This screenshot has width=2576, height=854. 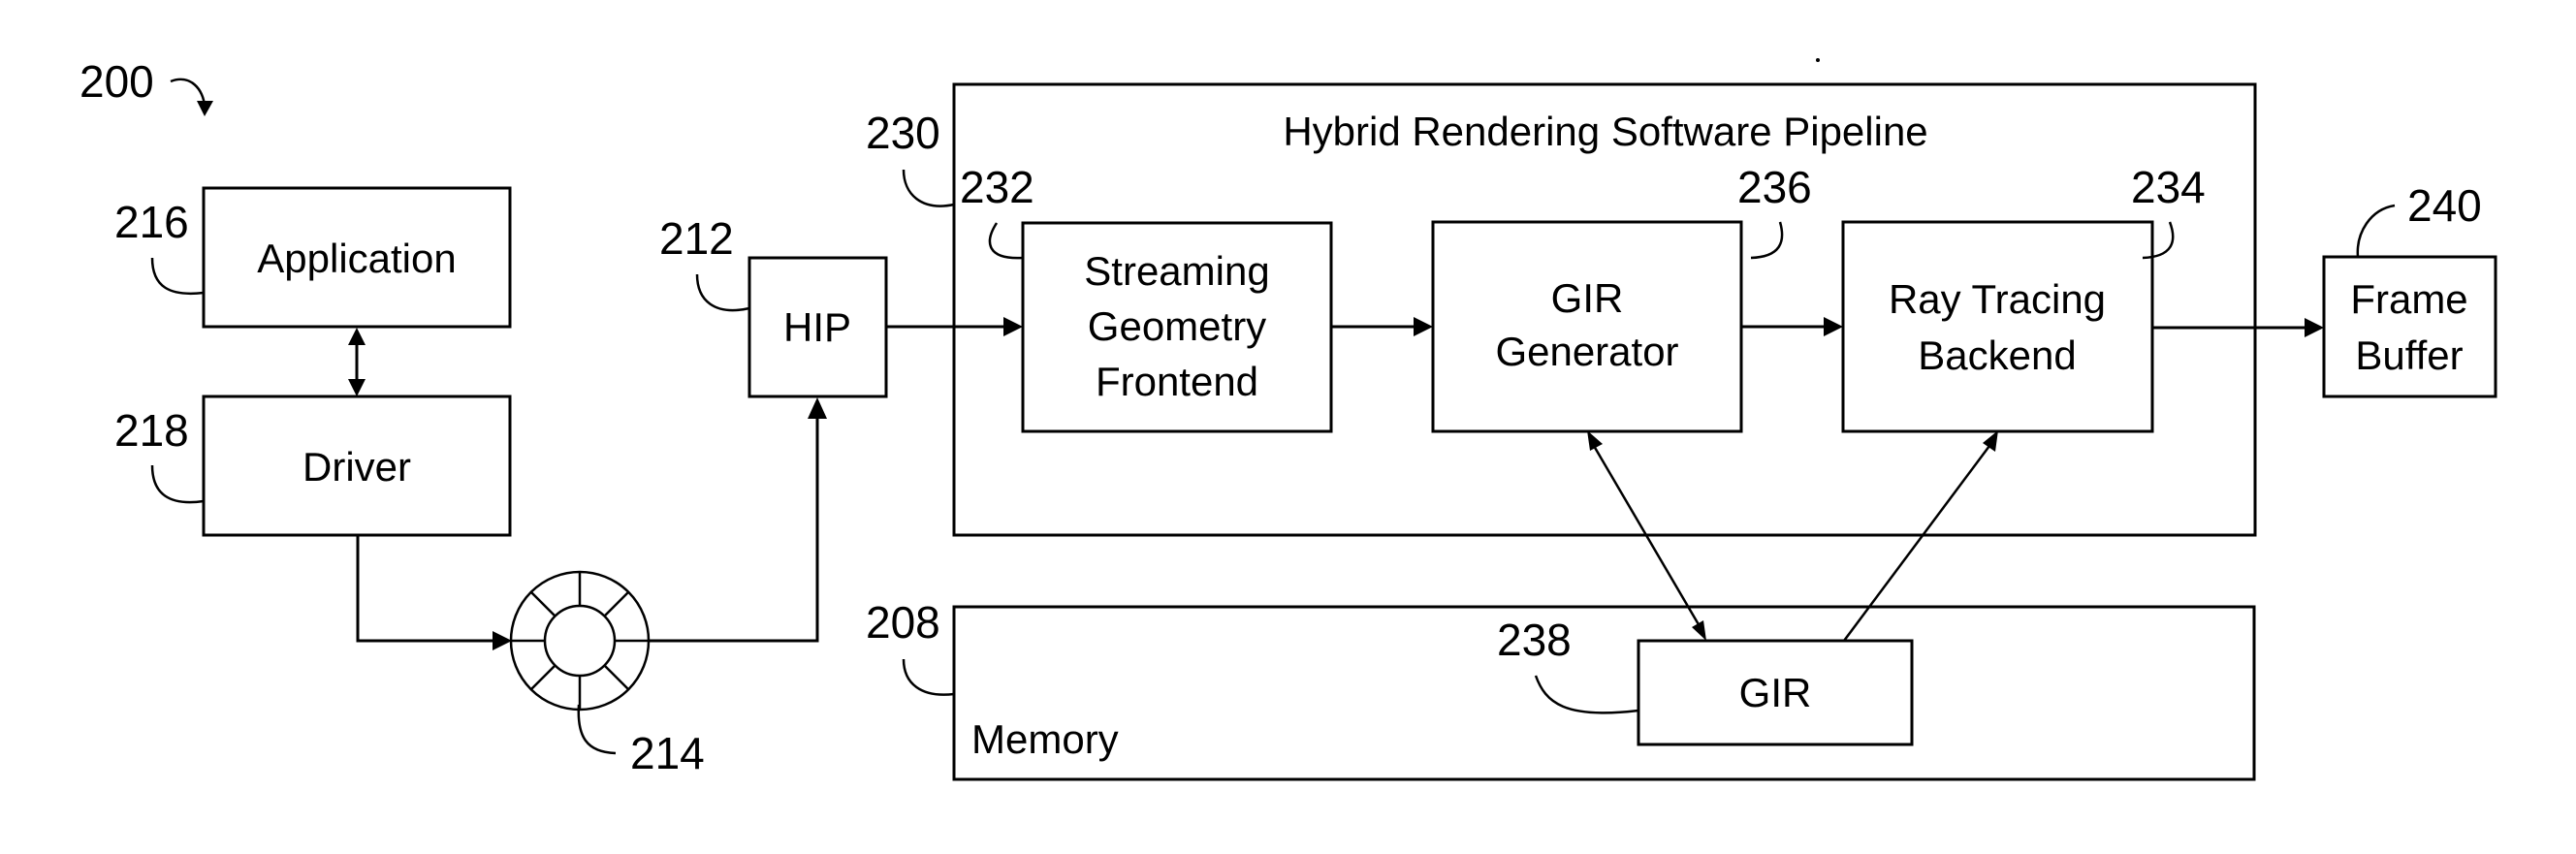 I want to click on fb-label-line2: Buffer, so click(x=2409, y=355).